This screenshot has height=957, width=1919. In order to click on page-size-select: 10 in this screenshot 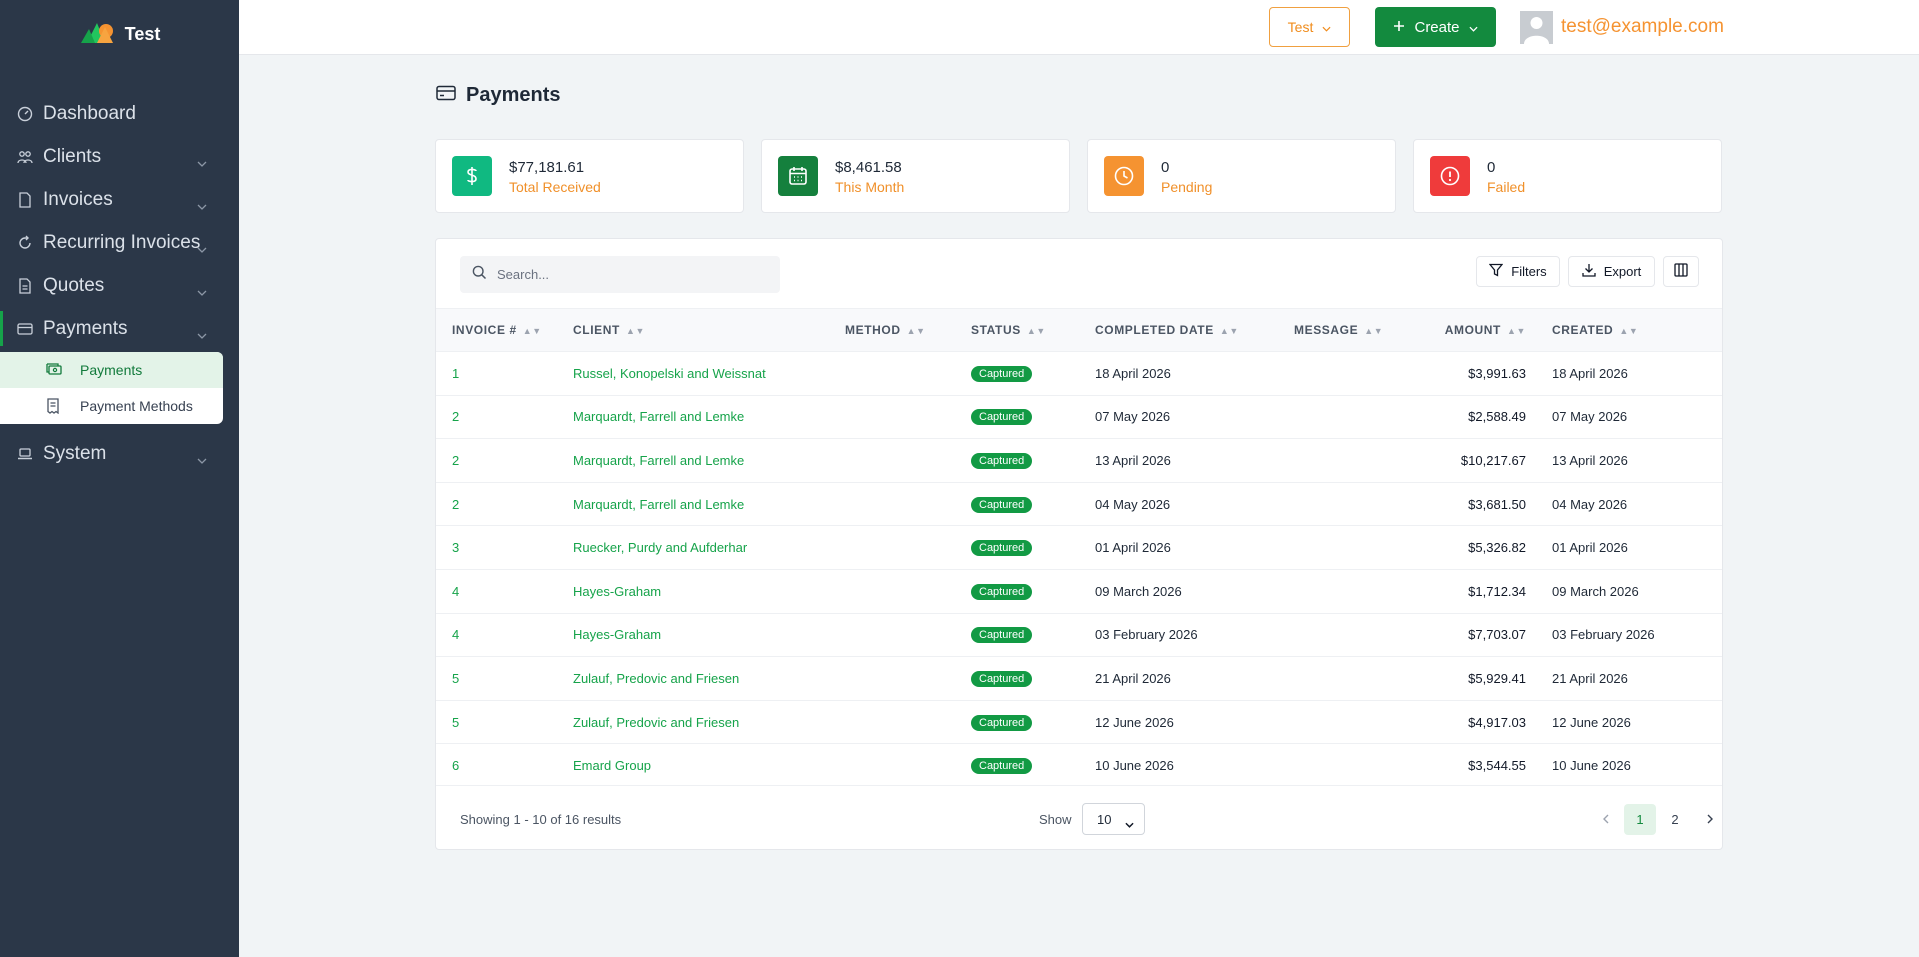, I will do `click(1113, 819)`.